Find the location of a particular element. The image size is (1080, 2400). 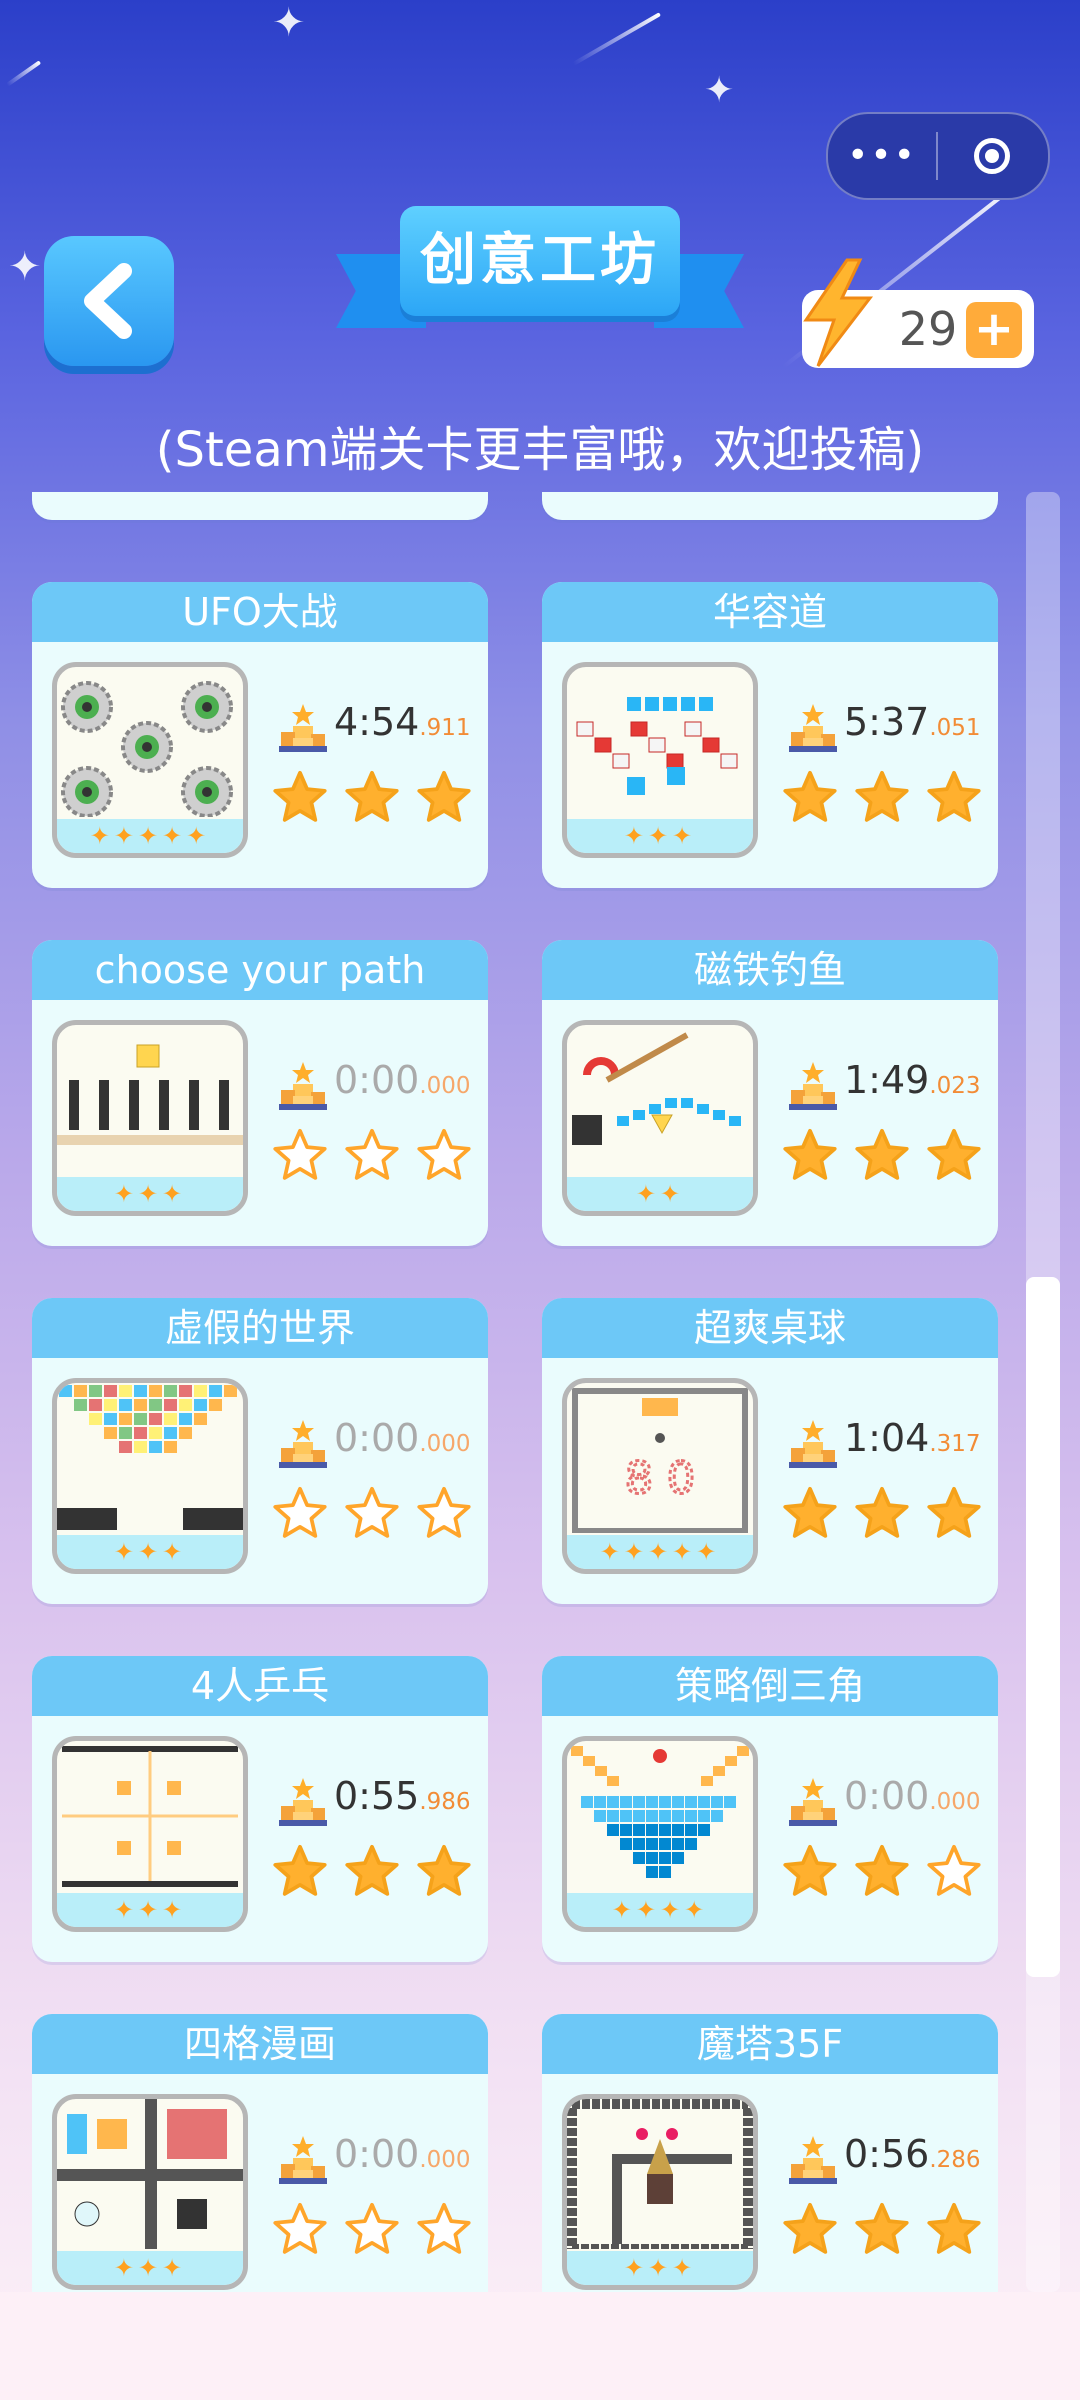

best-time: 0:56.286 is located at coordinates (912, 2154).